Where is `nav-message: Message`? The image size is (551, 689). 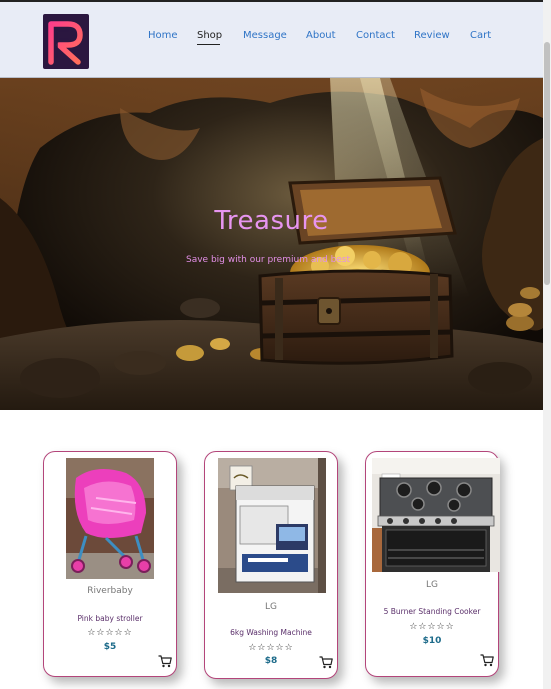 nav-message: Message is located at coordinates (265, 35).